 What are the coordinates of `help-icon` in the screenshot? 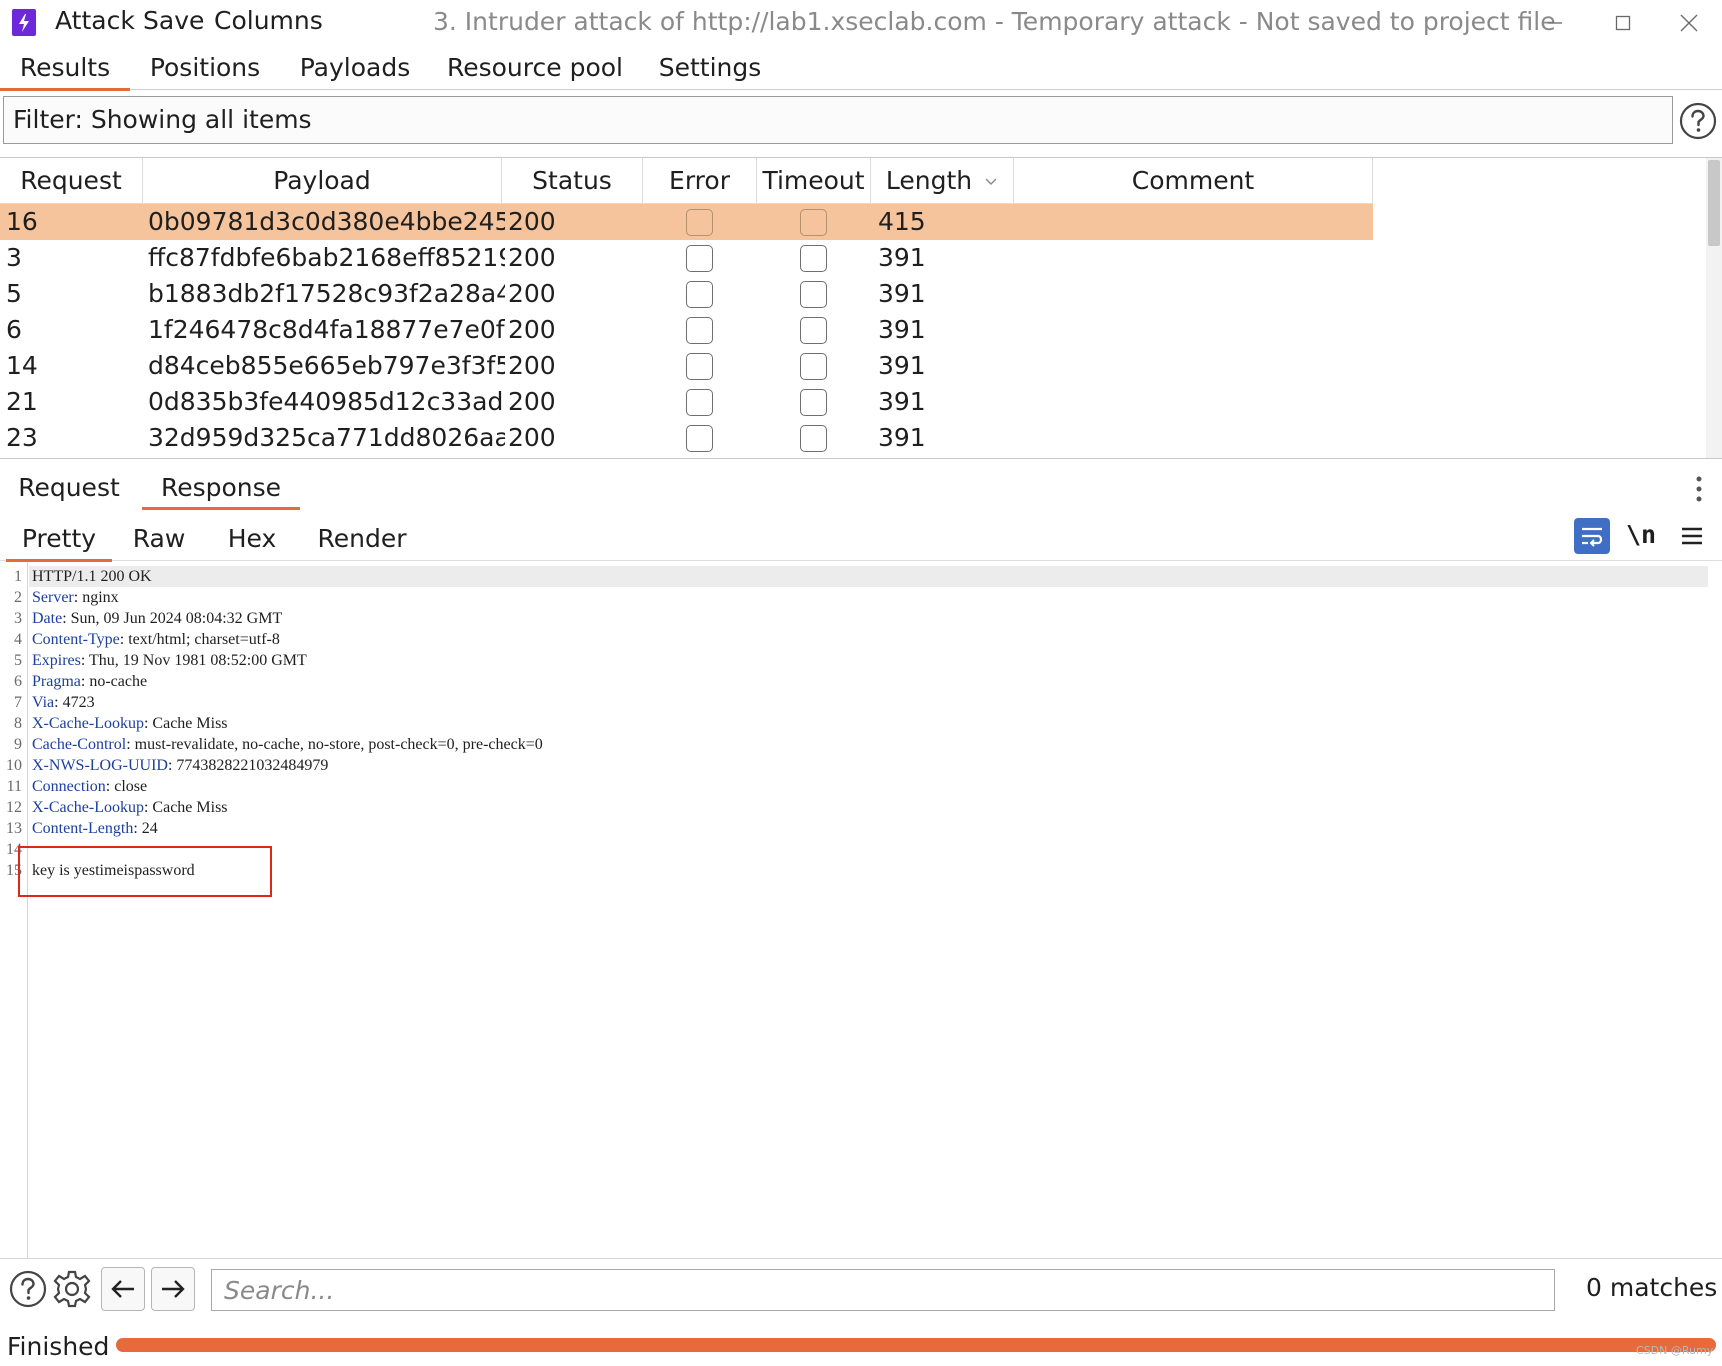 It's located at (1698, 121).